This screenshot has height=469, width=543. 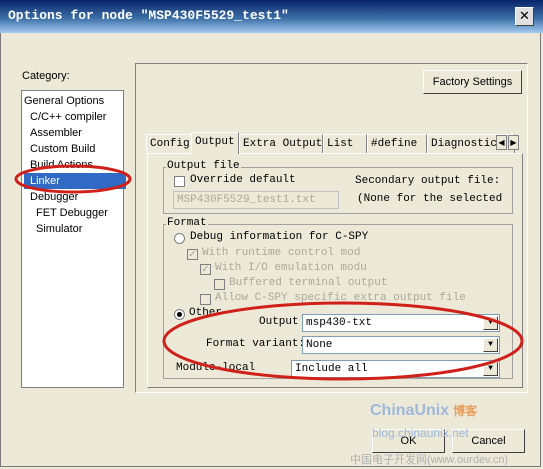 I want to click on watermark-blog: blog.chinaunix.net, so click(x=420, y=433).